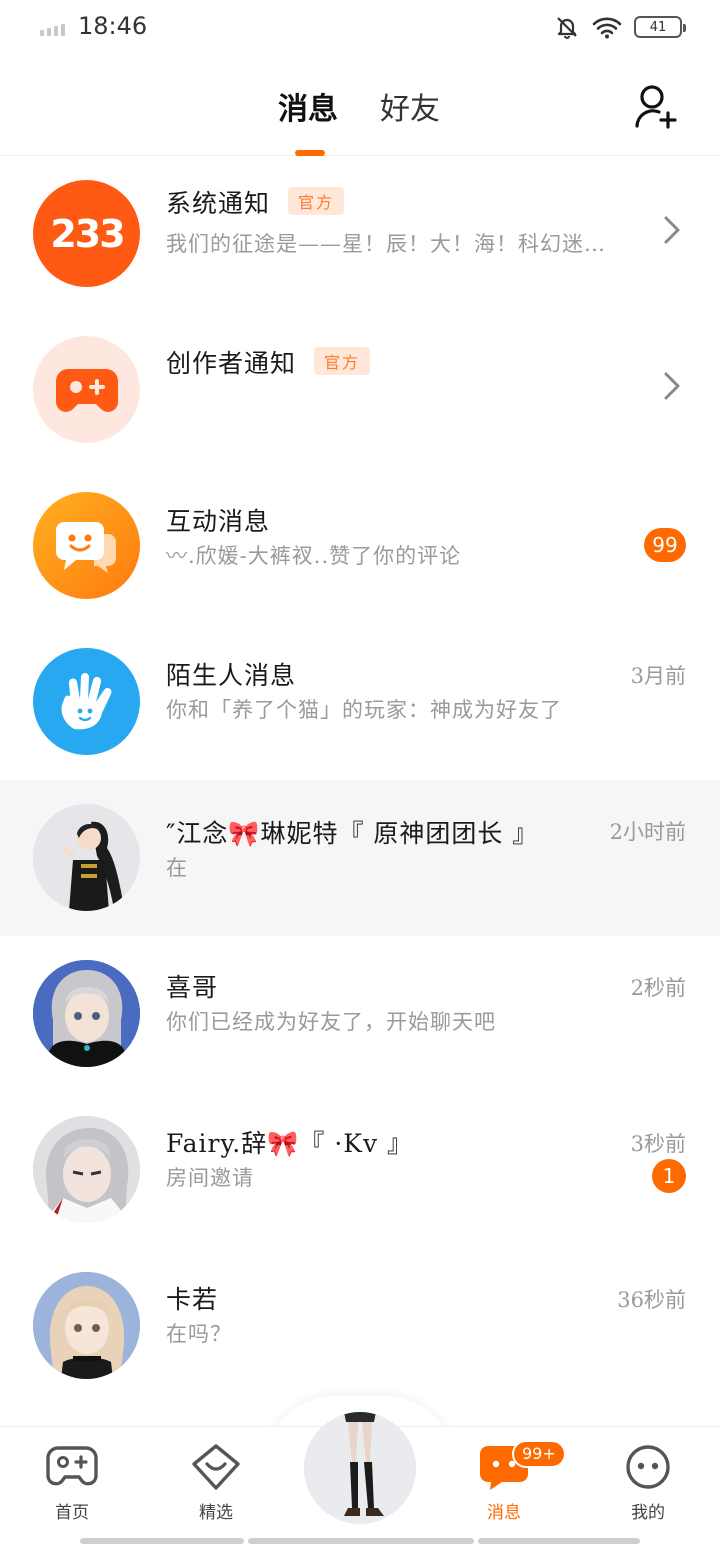 The image size is (720, 1544). I want to click on conversation-user-jiangnian: ″江念🎀琳妮特『 原神团团长 』 在 2小时前, so click(360, 858).